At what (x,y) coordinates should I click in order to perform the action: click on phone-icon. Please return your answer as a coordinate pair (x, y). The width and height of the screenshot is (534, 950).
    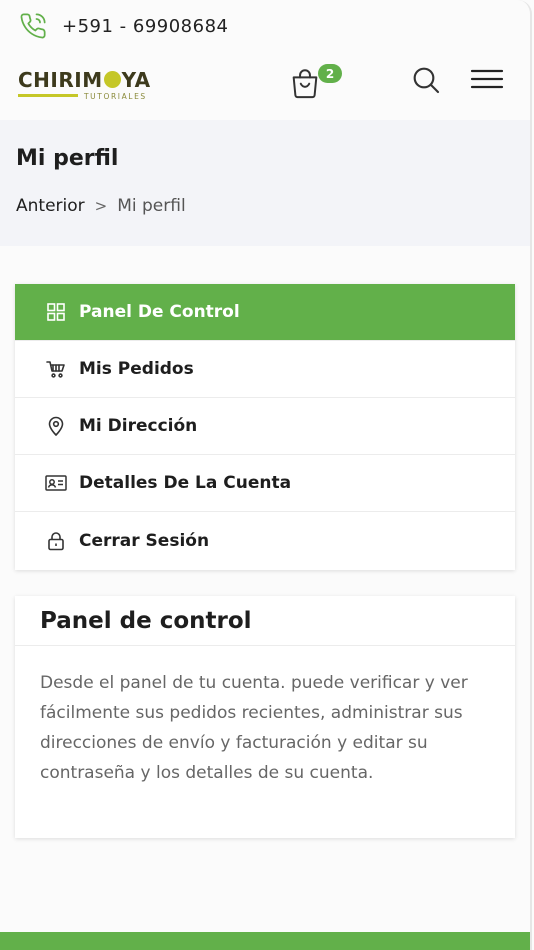
    Looking at the image, I should click on (33, 26).